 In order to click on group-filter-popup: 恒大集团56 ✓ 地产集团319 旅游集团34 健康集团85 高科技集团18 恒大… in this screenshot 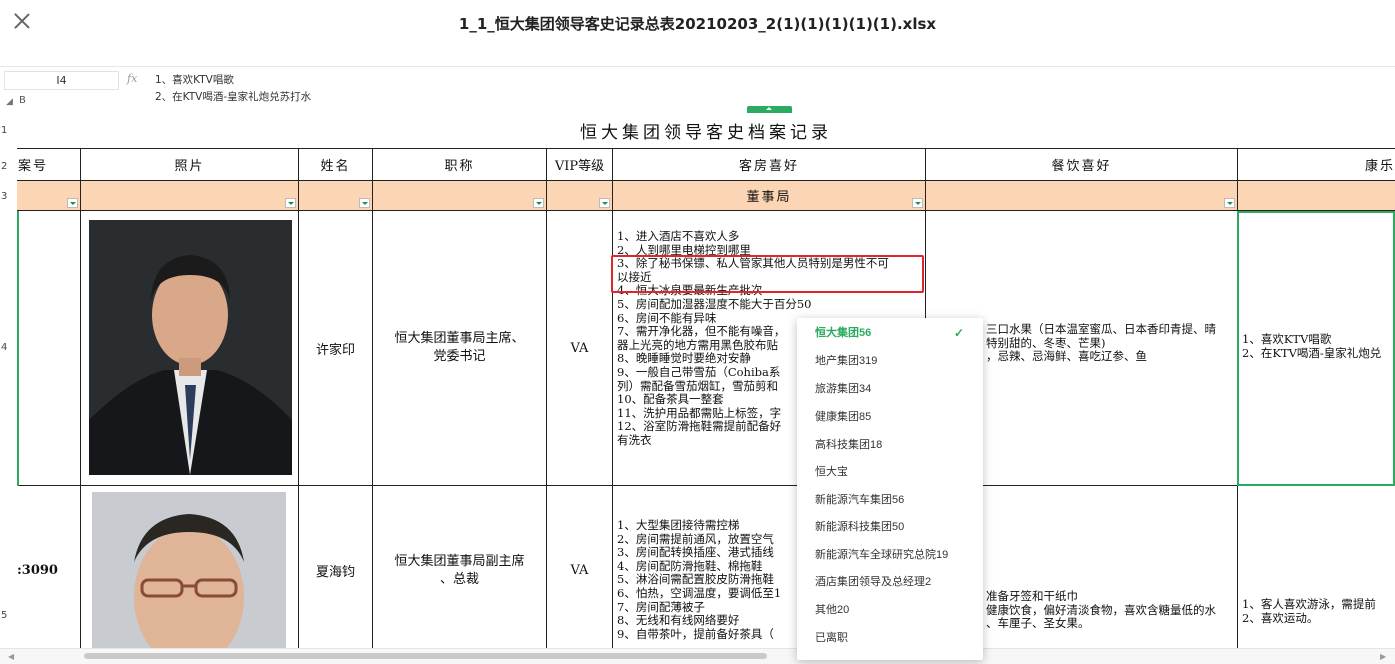, I will do `click(890, 489)`.